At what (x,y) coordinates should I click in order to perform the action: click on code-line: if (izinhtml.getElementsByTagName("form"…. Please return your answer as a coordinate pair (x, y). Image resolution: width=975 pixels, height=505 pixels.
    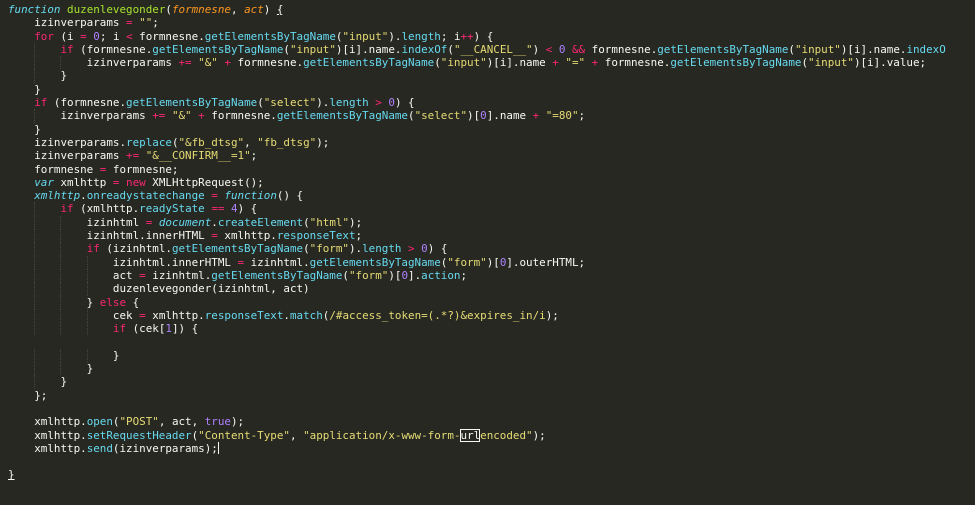
    Looking at the image, I should click on (487, 249).